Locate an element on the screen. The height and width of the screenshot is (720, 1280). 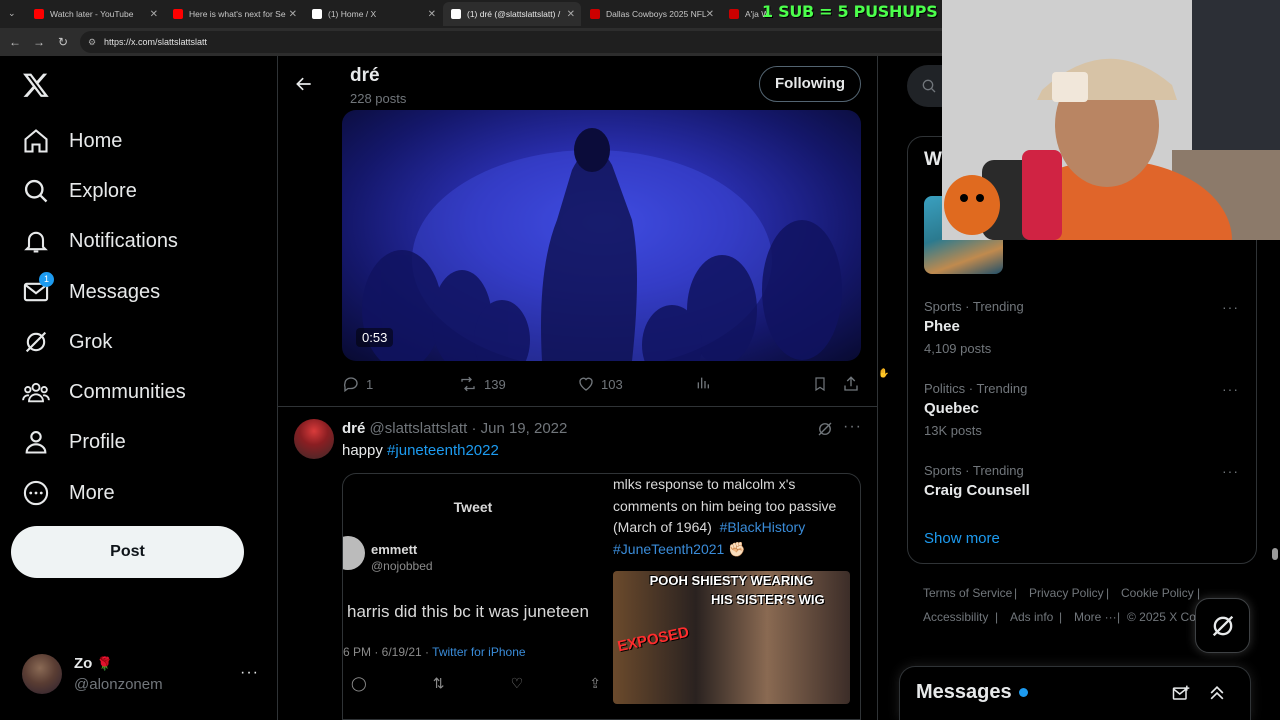
nav-home: Home is located at coordinates (72, 141).